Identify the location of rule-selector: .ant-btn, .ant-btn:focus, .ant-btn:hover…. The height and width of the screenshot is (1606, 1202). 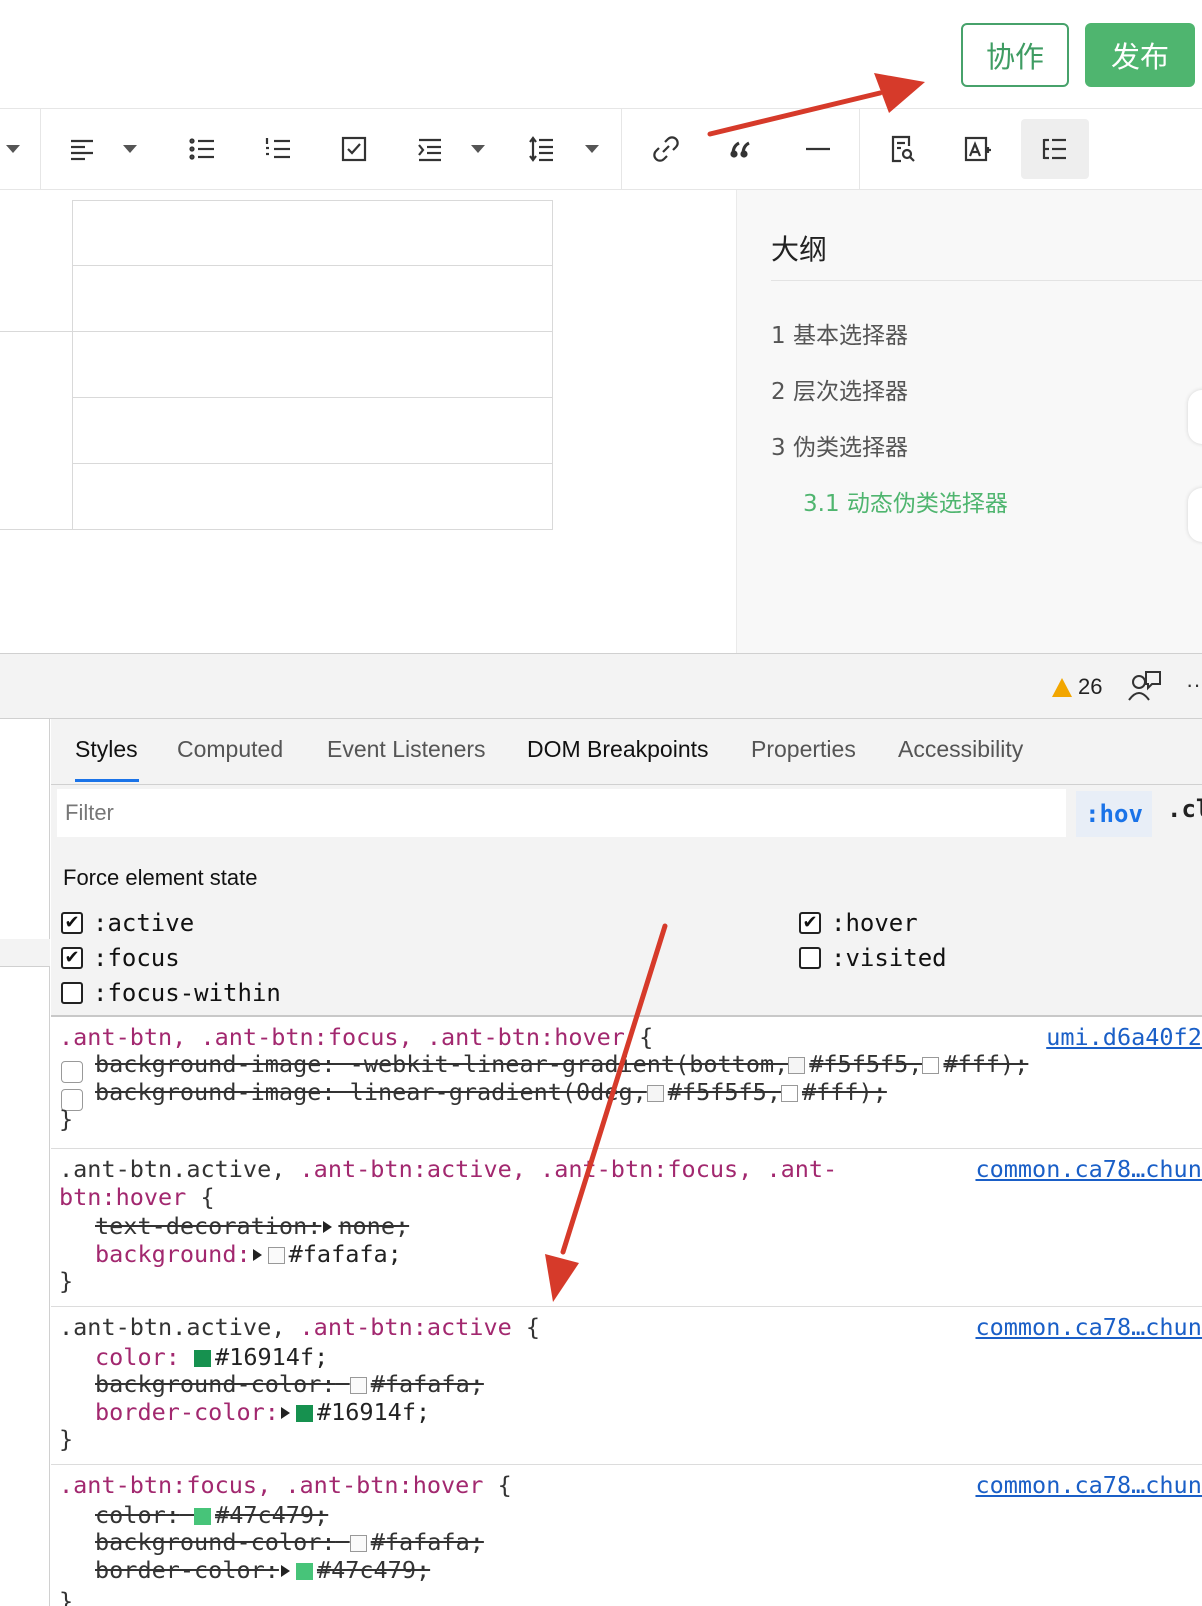
(356, 1037).